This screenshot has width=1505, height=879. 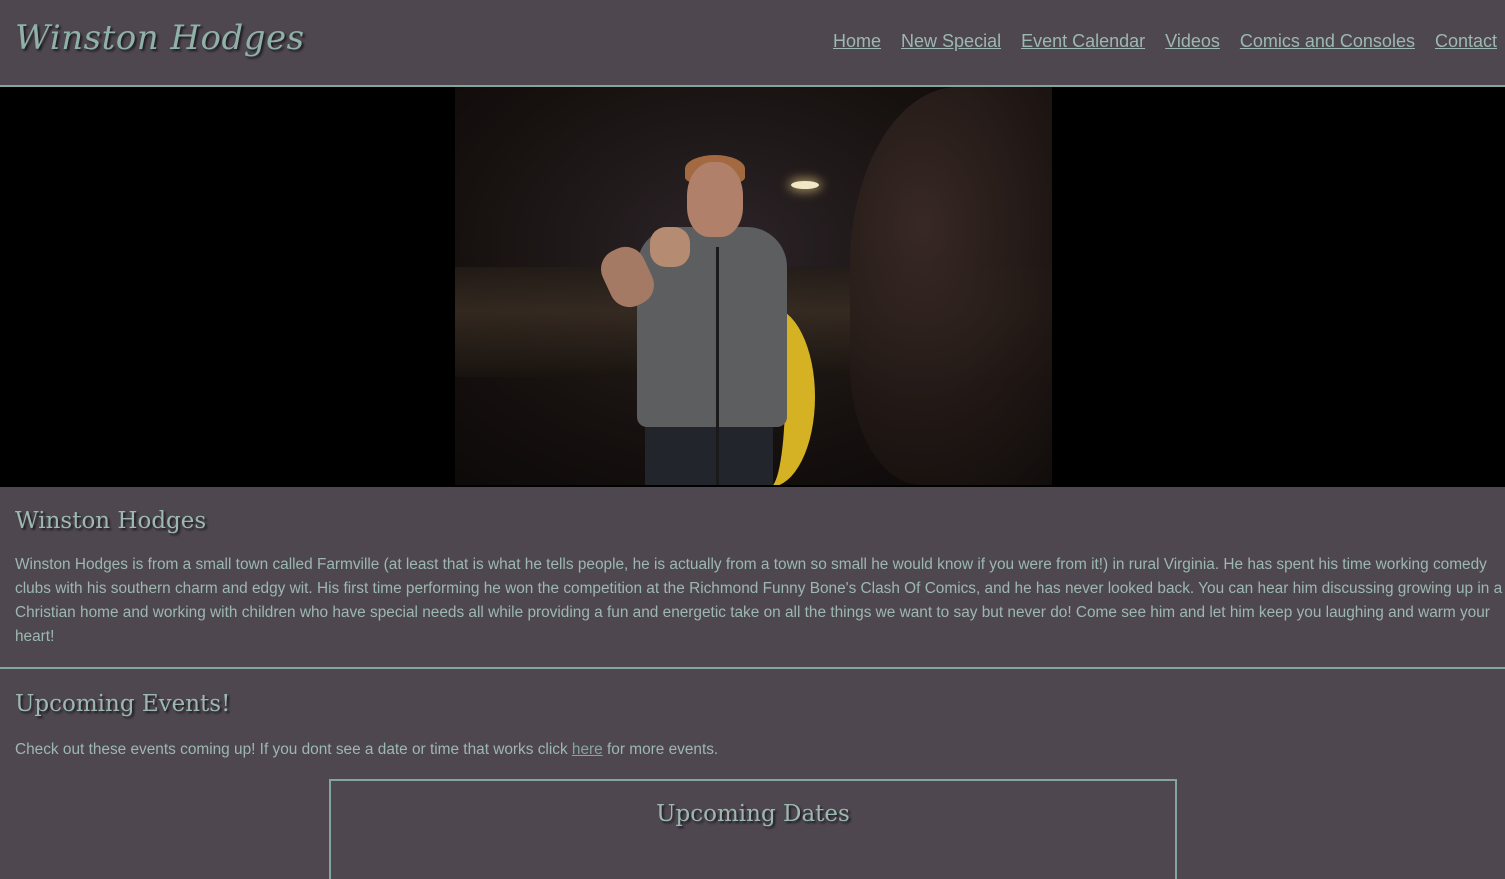 I want to click on nav-home-link: Home, so click(x=857, y=41).